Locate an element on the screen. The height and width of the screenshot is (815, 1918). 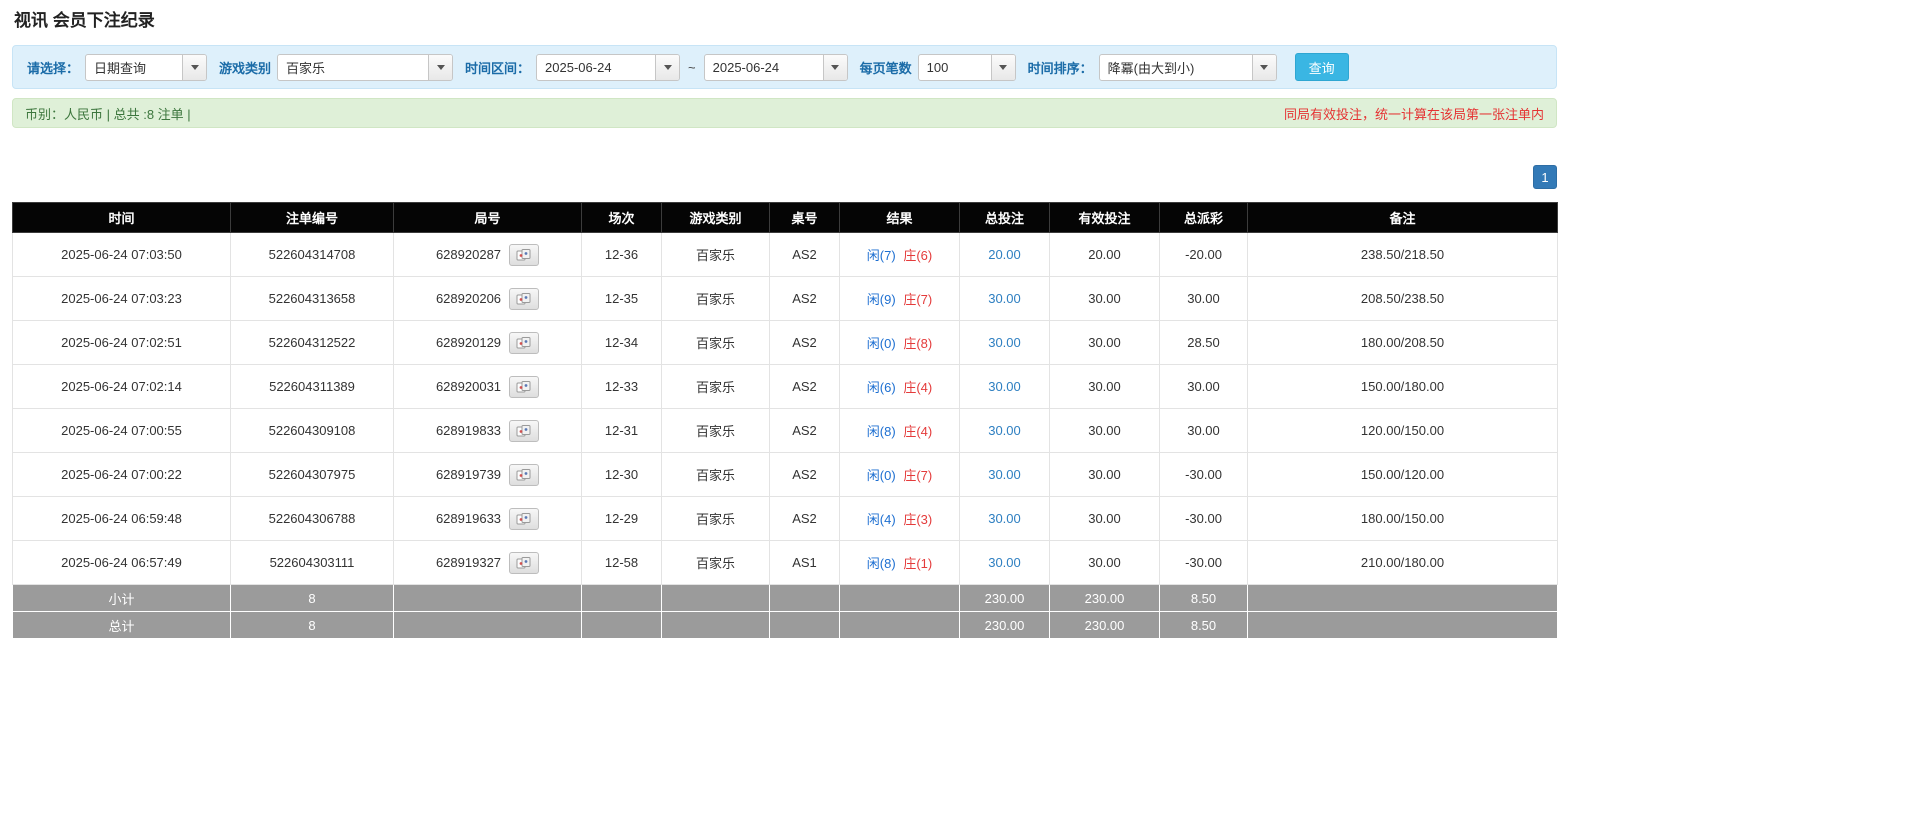
date-to-dropdown: 2025-06-24 is located at coordinates (775, 67).